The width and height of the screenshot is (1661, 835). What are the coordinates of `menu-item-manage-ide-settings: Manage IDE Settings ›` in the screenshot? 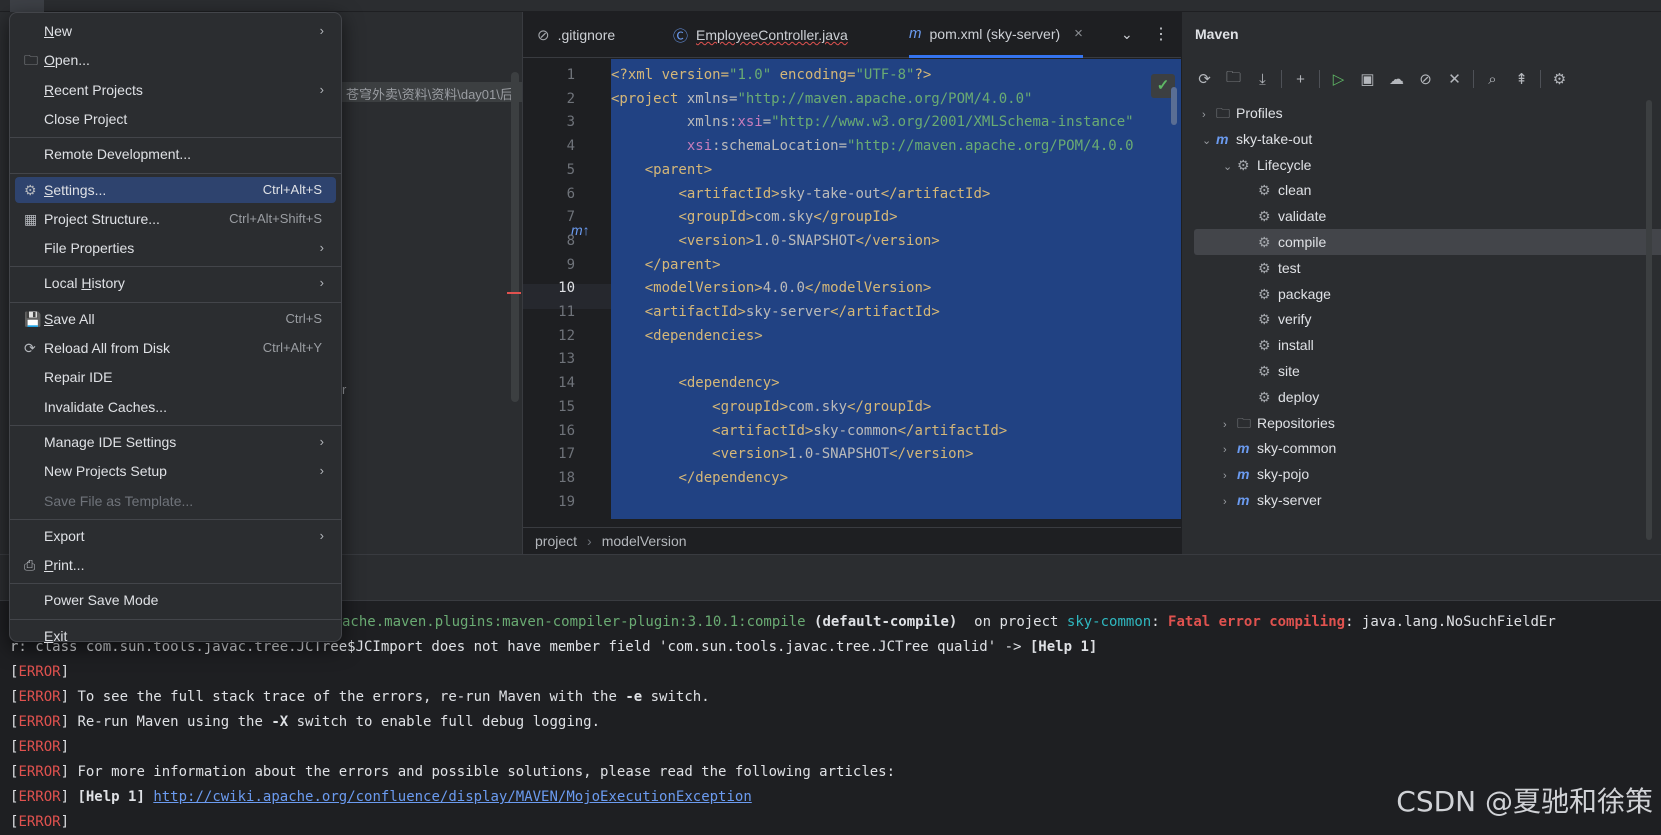 It's located at (175, 442).